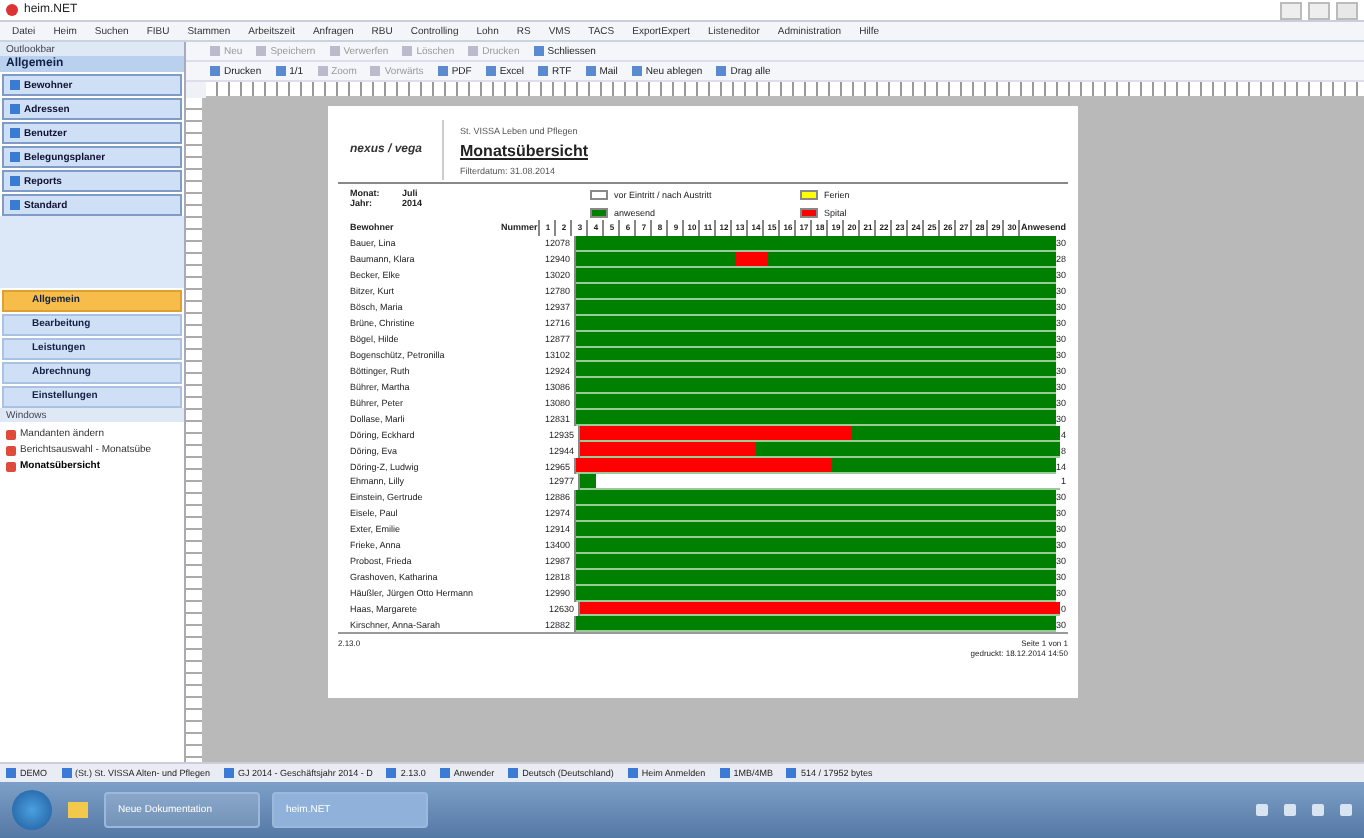  What do you see at coordinates (32, 810) in the screenshot?
I see `start-button` at bounding box center [32, 810].